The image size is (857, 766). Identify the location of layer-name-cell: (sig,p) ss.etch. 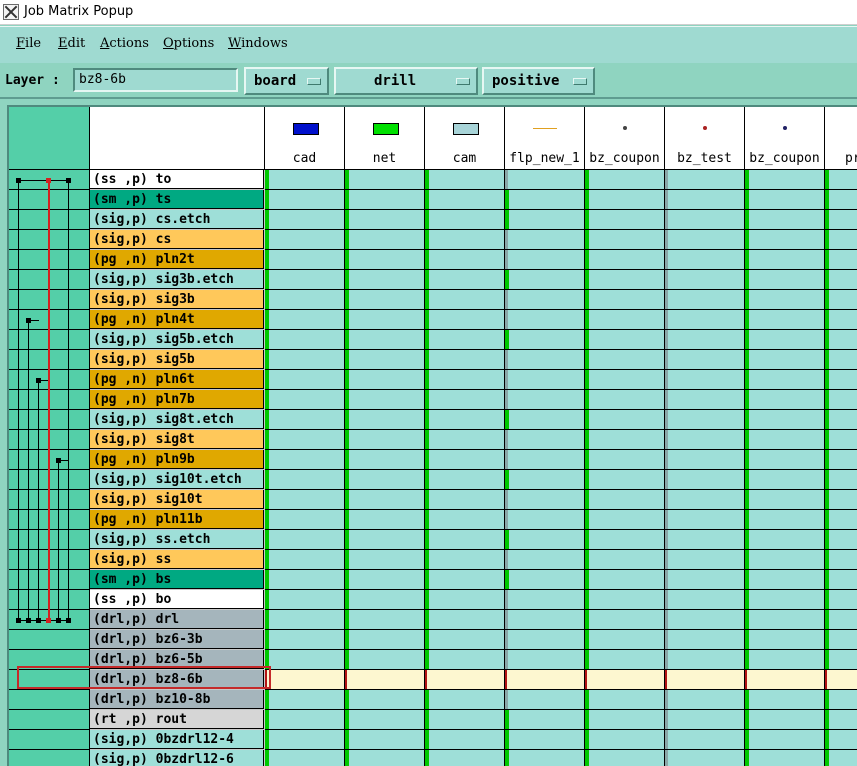
(177, 539).